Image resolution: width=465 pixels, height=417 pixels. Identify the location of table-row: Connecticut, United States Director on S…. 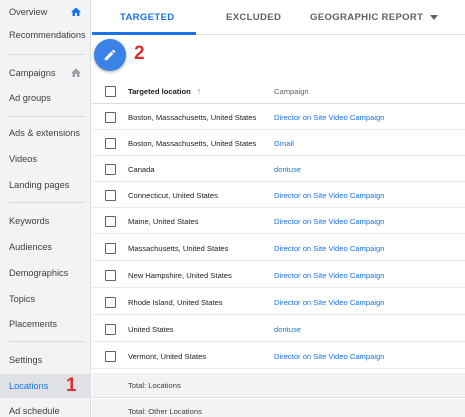
(278, 195).